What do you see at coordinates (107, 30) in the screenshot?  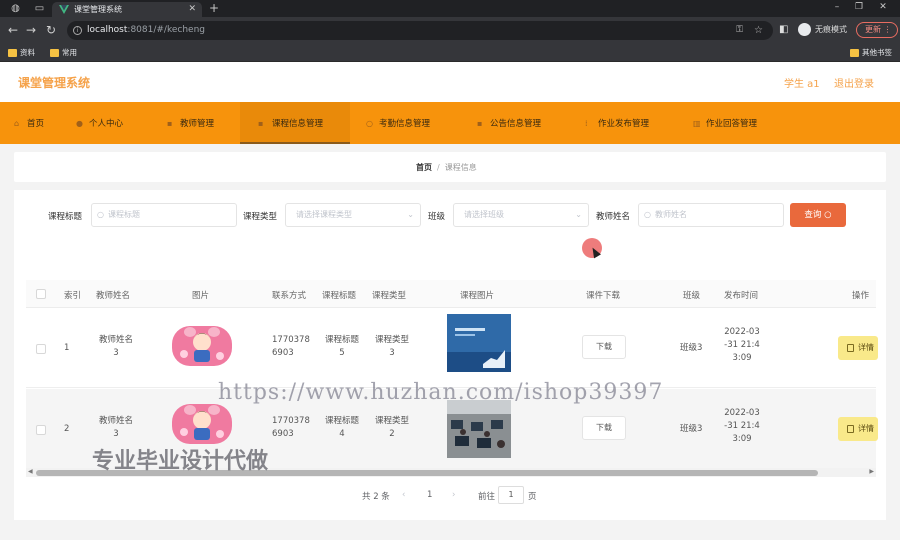 I see `url-host: localhost` at bounding box center [107, 30].